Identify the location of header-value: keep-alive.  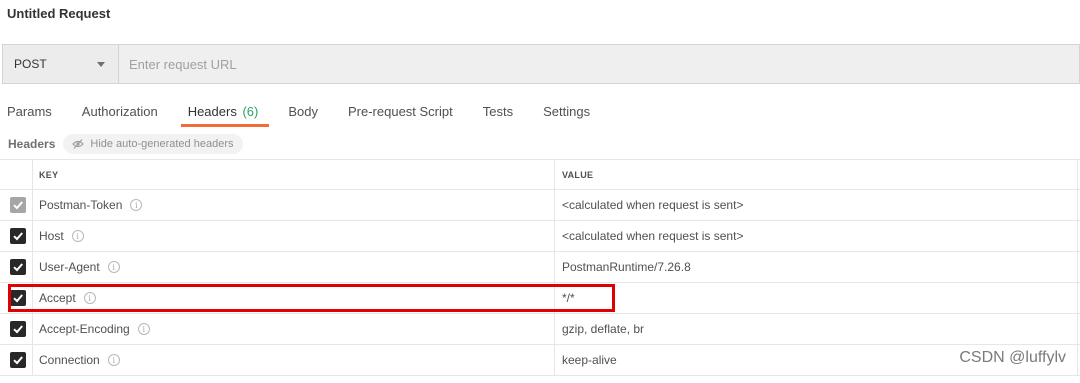
(589, 360).